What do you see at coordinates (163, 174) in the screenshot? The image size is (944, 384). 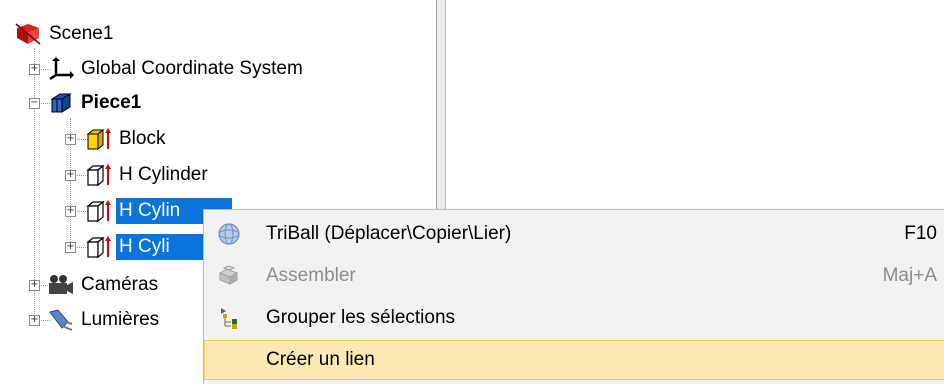 I see `tree-node-label: H Cylinder` at bounding box center [163, 174].